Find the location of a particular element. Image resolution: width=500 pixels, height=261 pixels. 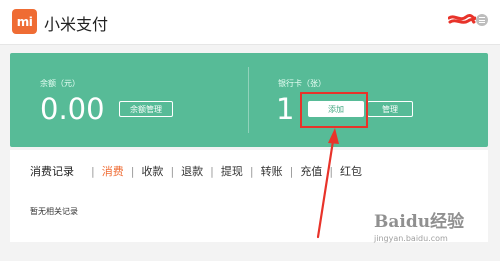

watermark-url: jingyan.baidu.com is located at coordinates (411, 238).